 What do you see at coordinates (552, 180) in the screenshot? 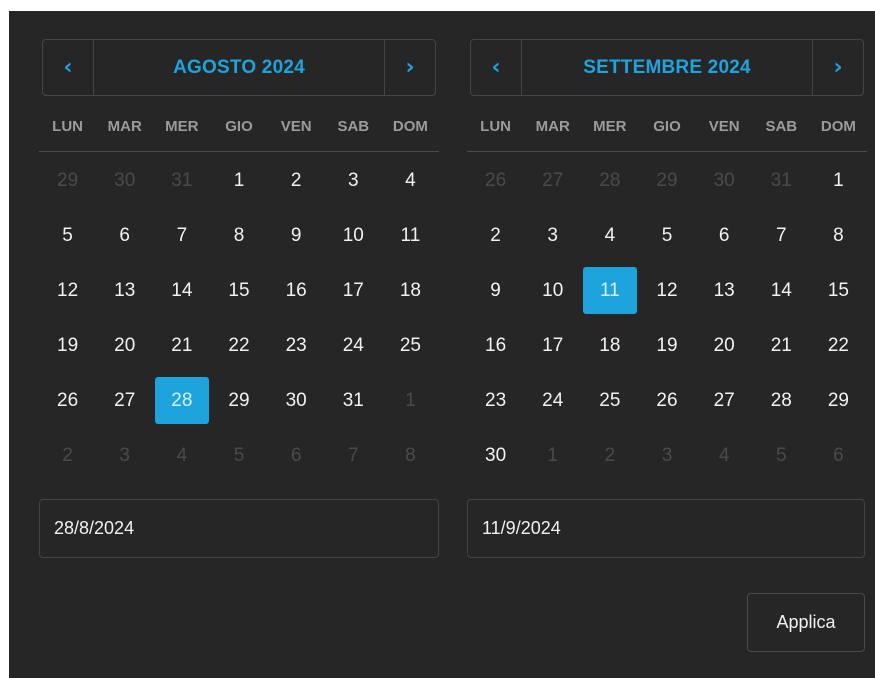
I see `day-cell-other-month: 27` at bounding box center [552, 180].